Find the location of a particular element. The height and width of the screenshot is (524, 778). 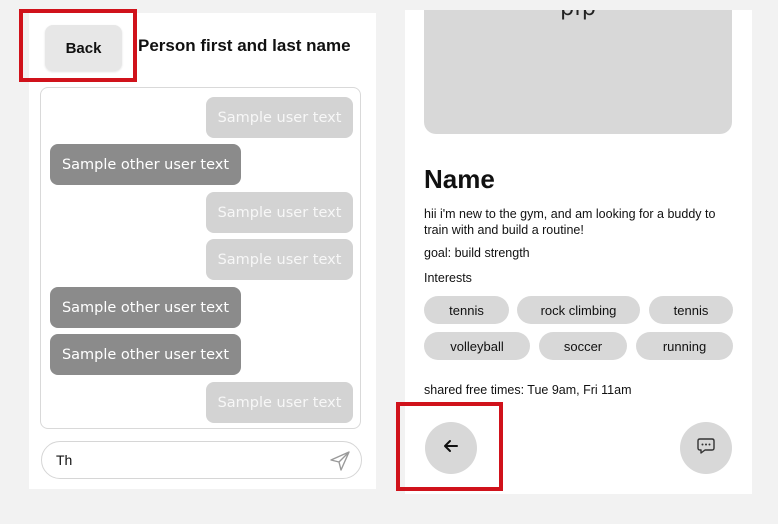

profile-photo: pfp is located at coordinates (578, 72).